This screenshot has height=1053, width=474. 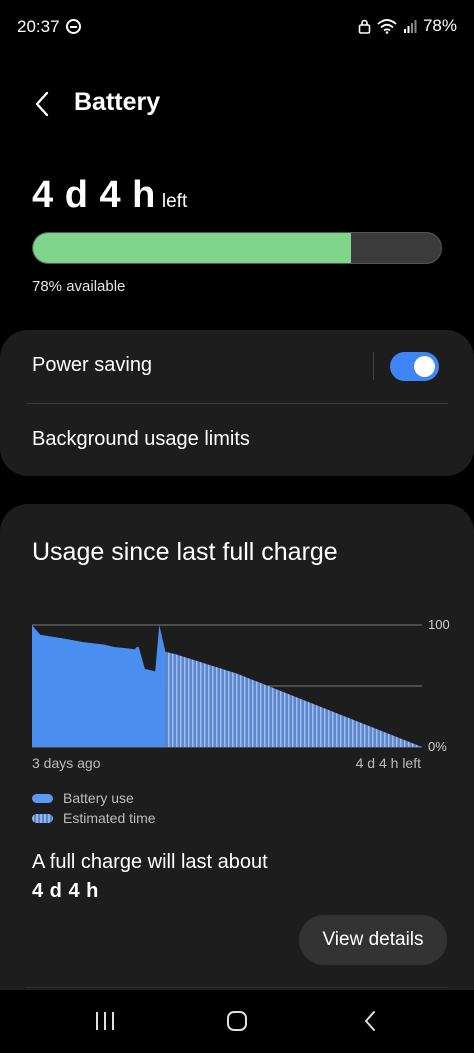 I want to click on time-left-value: 4 d 4 h, so click(x=94, y=195).